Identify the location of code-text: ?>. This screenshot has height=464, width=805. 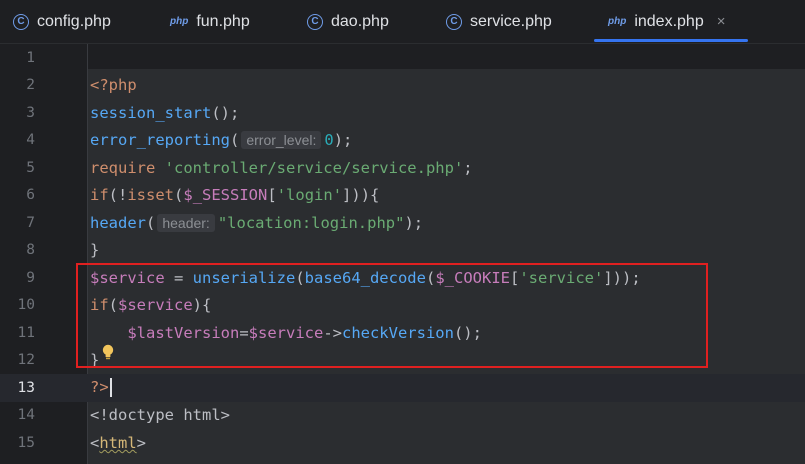
(101, 388).